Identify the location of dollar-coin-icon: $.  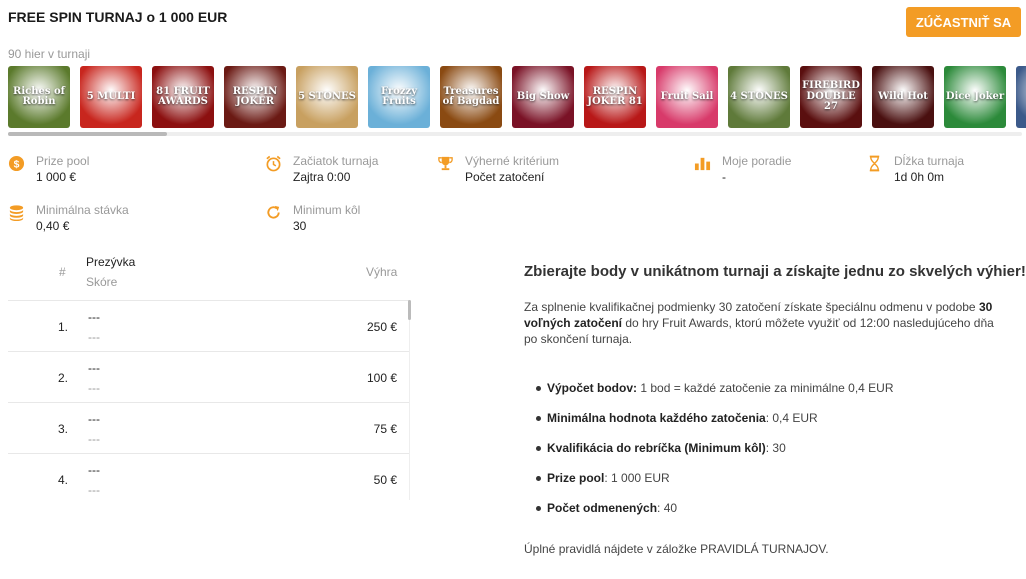
(16, 163).